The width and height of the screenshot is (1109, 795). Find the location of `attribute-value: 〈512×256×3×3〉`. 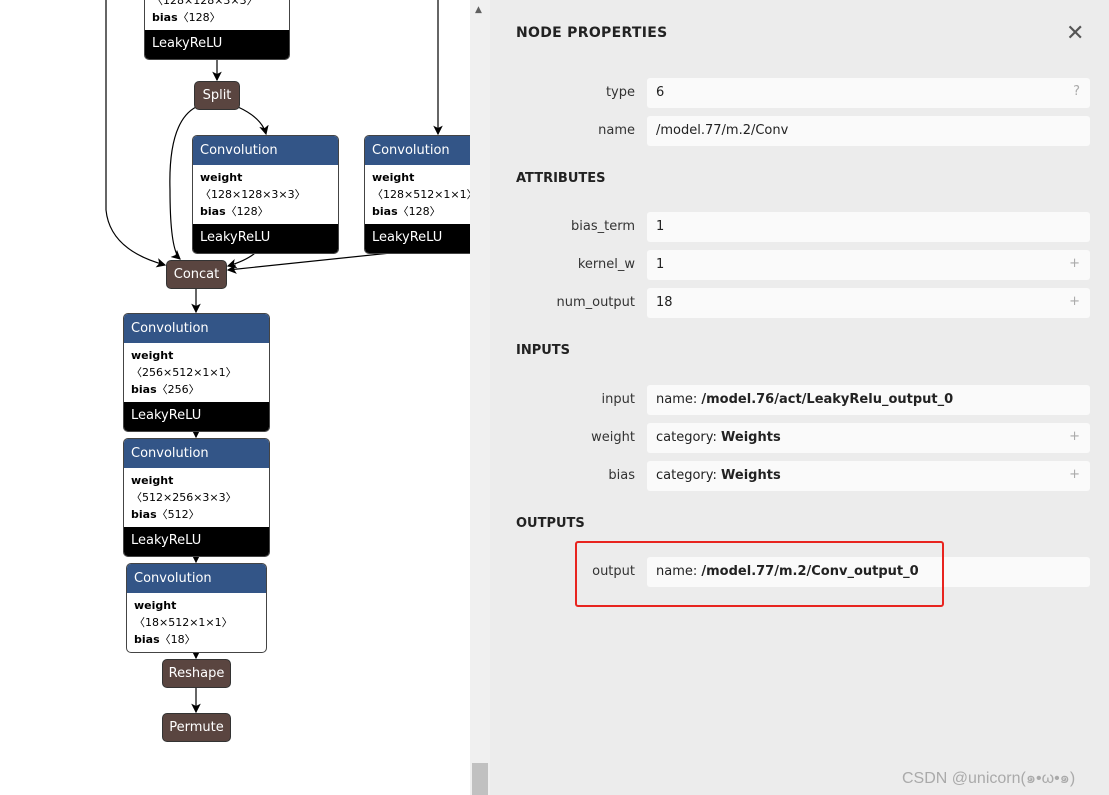

attribute-value: 〈512×256×3×3〉 is located at coordinates (184, 497).